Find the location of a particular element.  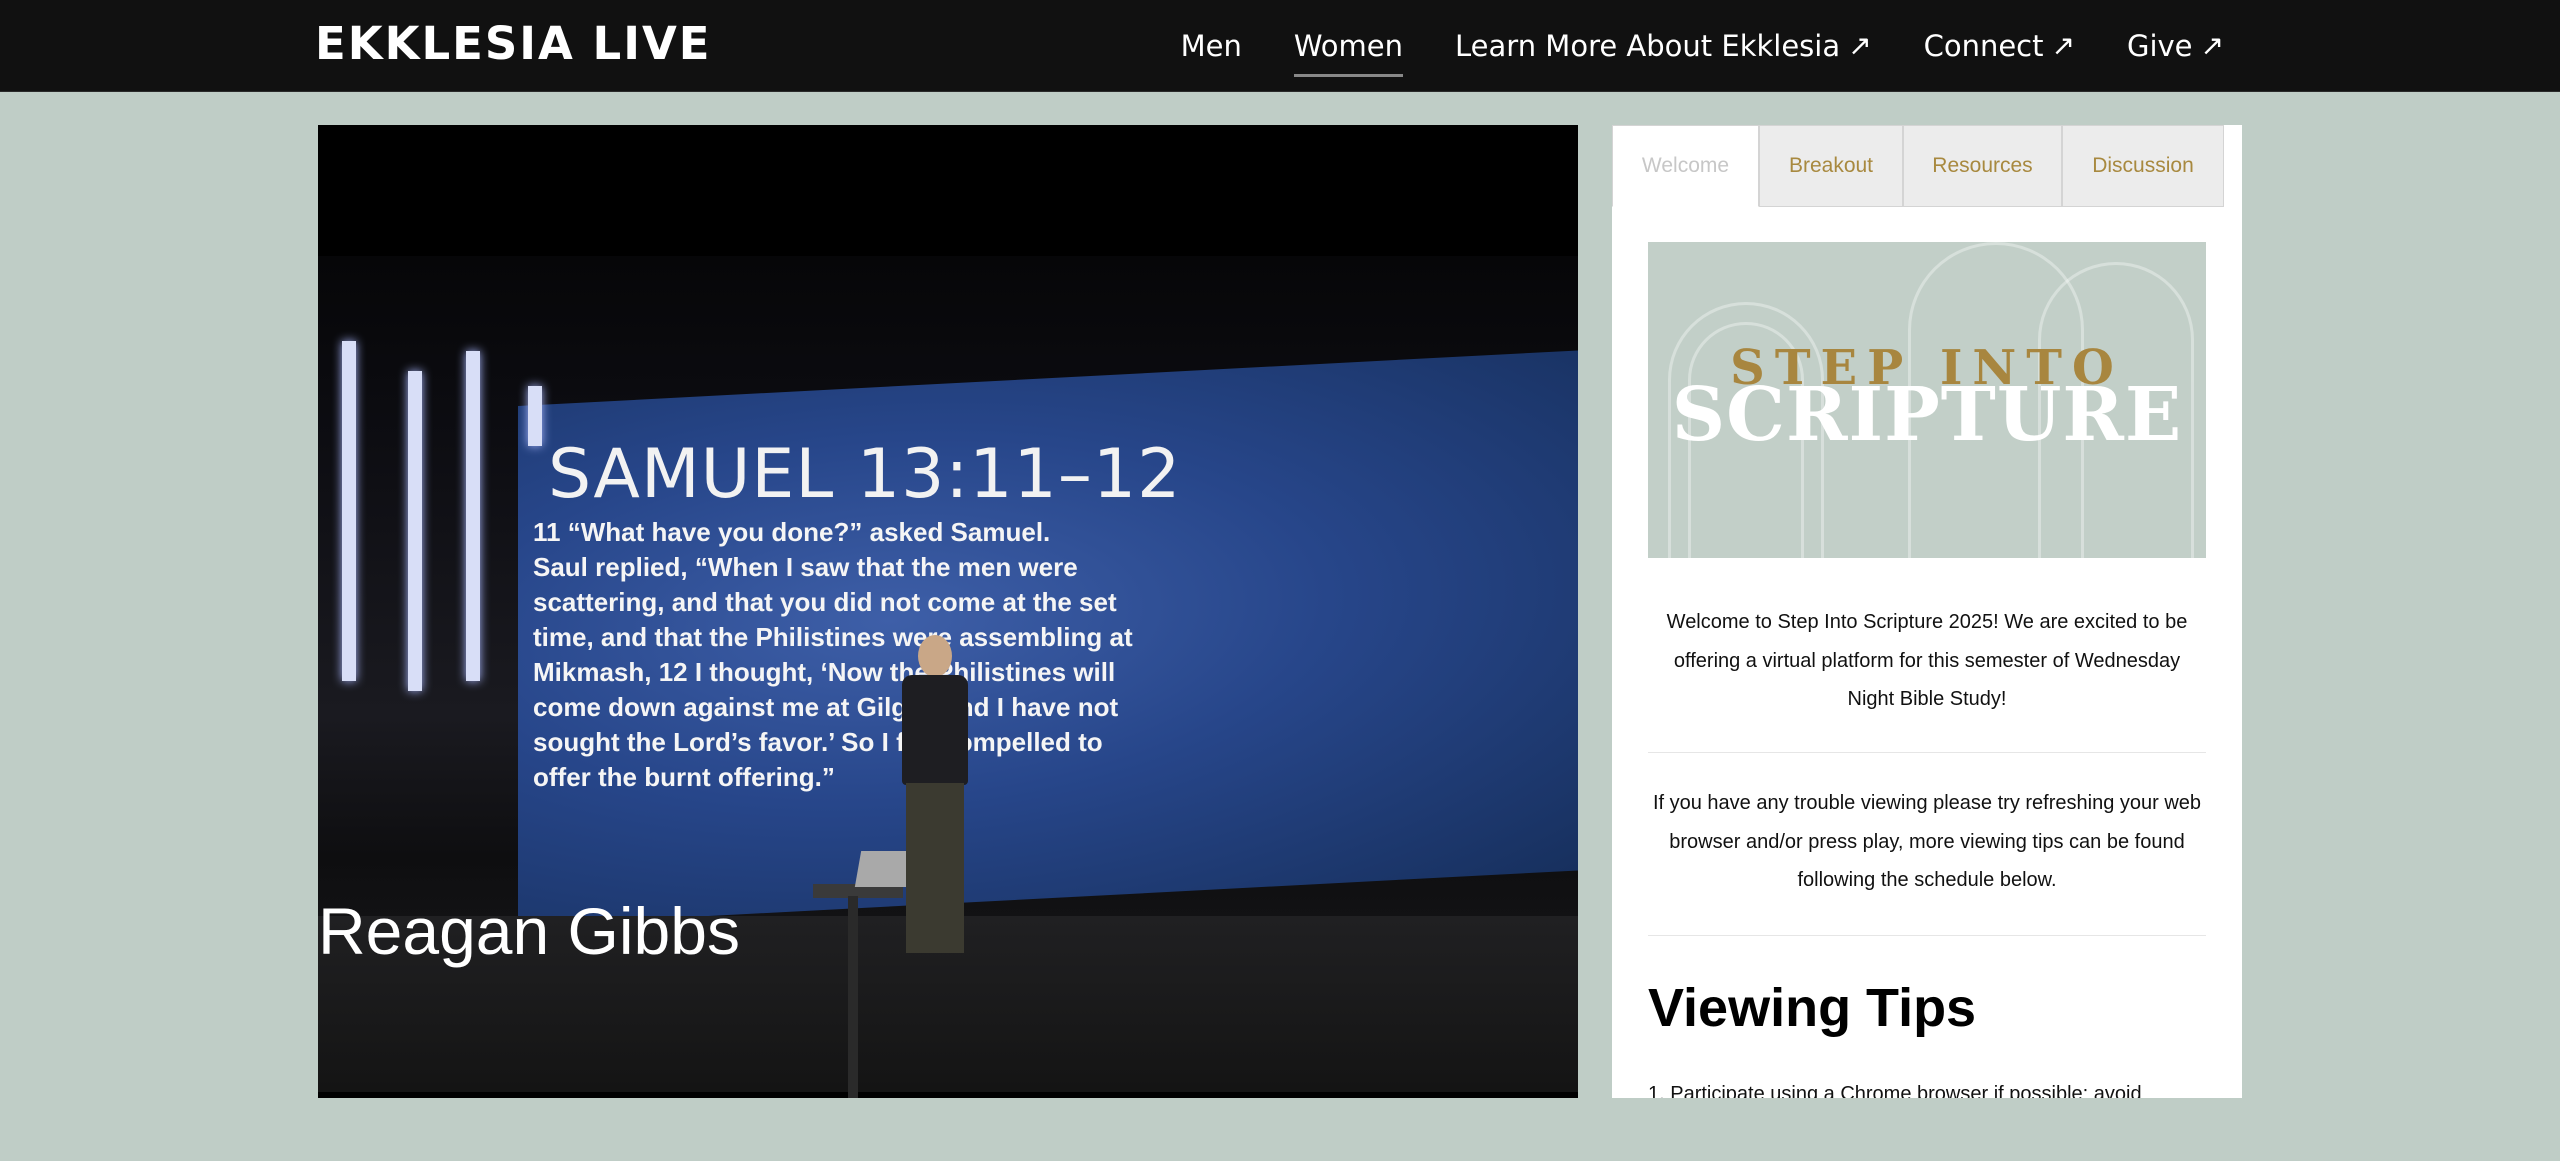

tab-discussion: Discussion is located at coordinates (2143, 166).